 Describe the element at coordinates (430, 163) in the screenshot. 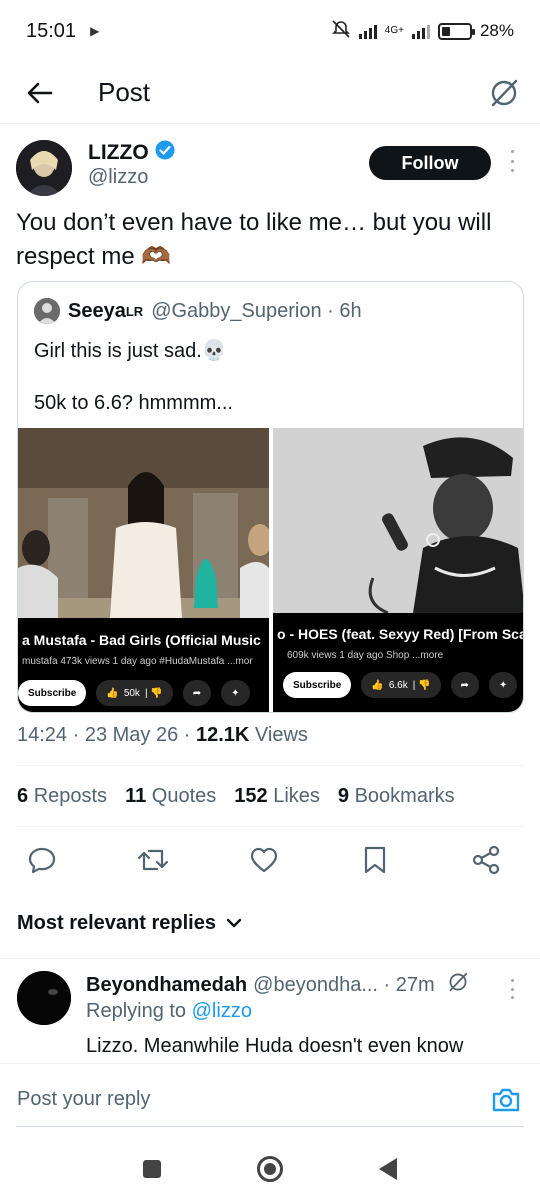

I see `follow-button: Follow` at that location.